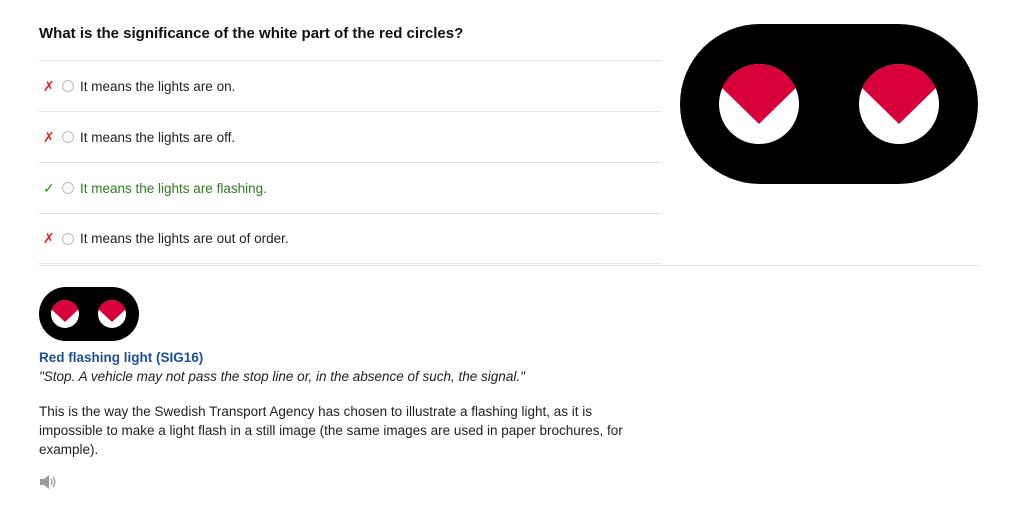  I want to click on answer-label: It means the lights are off., so click(158, 137).